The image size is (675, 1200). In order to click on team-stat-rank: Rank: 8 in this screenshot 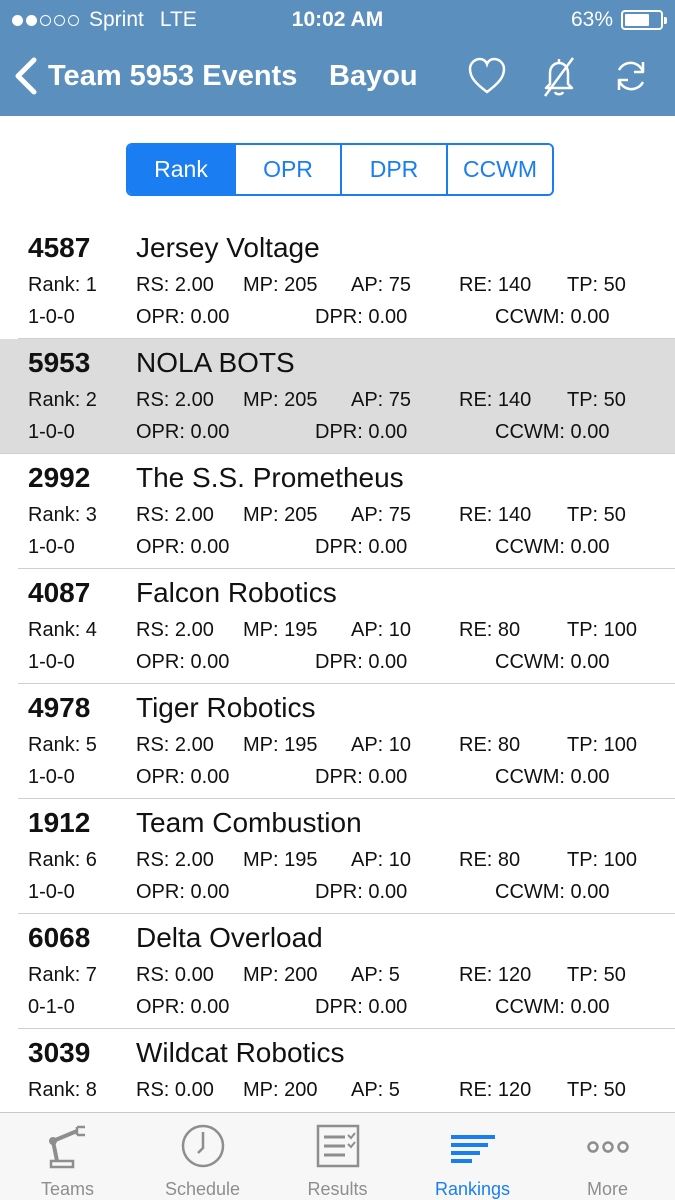, I will do `click(62, 1090)`.